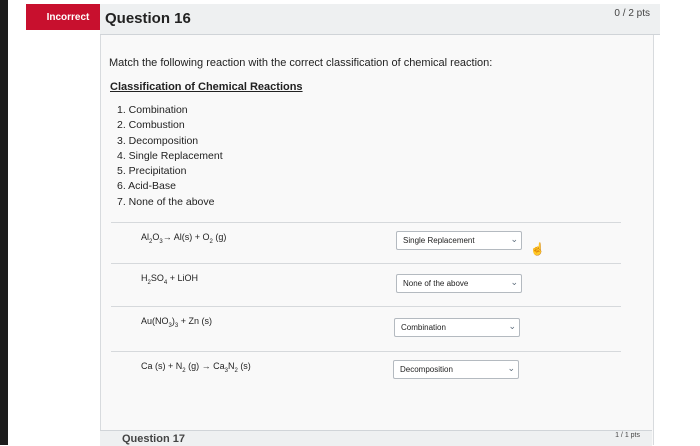  I want to click on answer-select-2: None of the above ⌄, so click(459, 283).